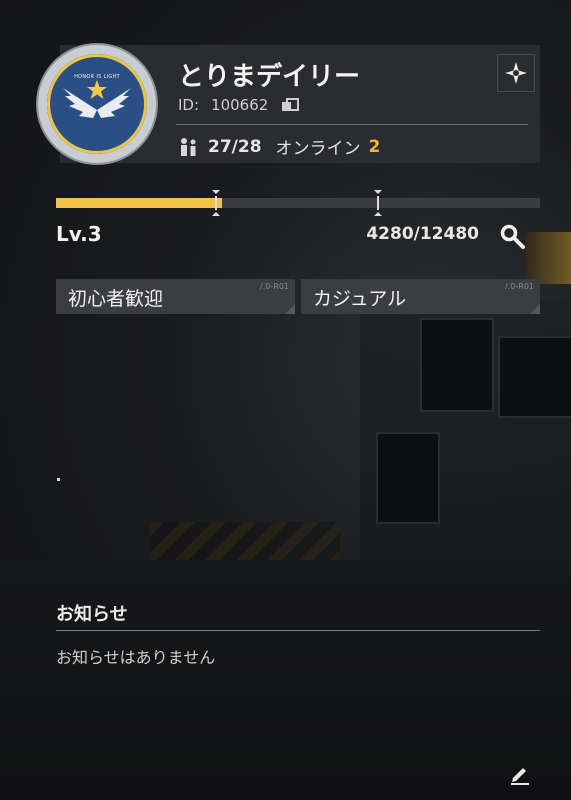  Describe the element at coordinates (189, 105) in the screenshot. I see `guild-id-label: ID:` at that location.